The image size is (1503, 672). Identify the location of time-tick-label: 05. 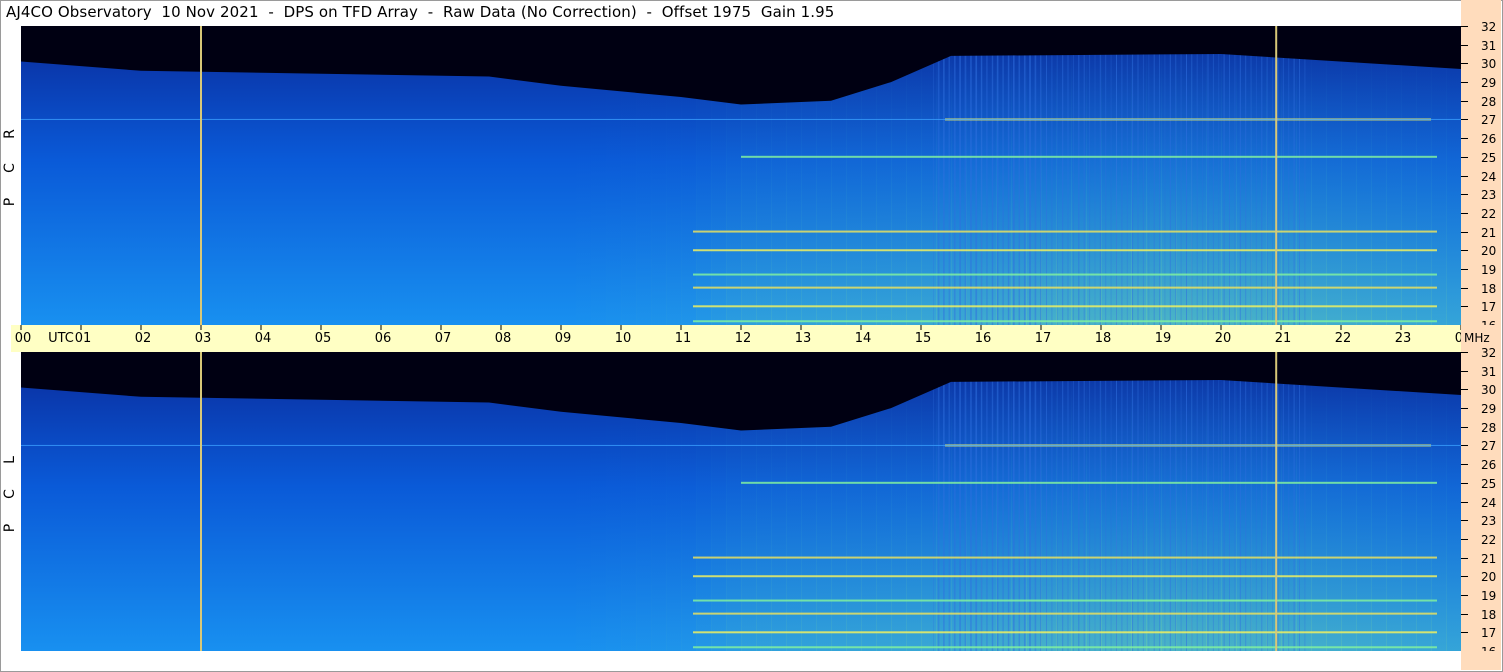
(323, 338).